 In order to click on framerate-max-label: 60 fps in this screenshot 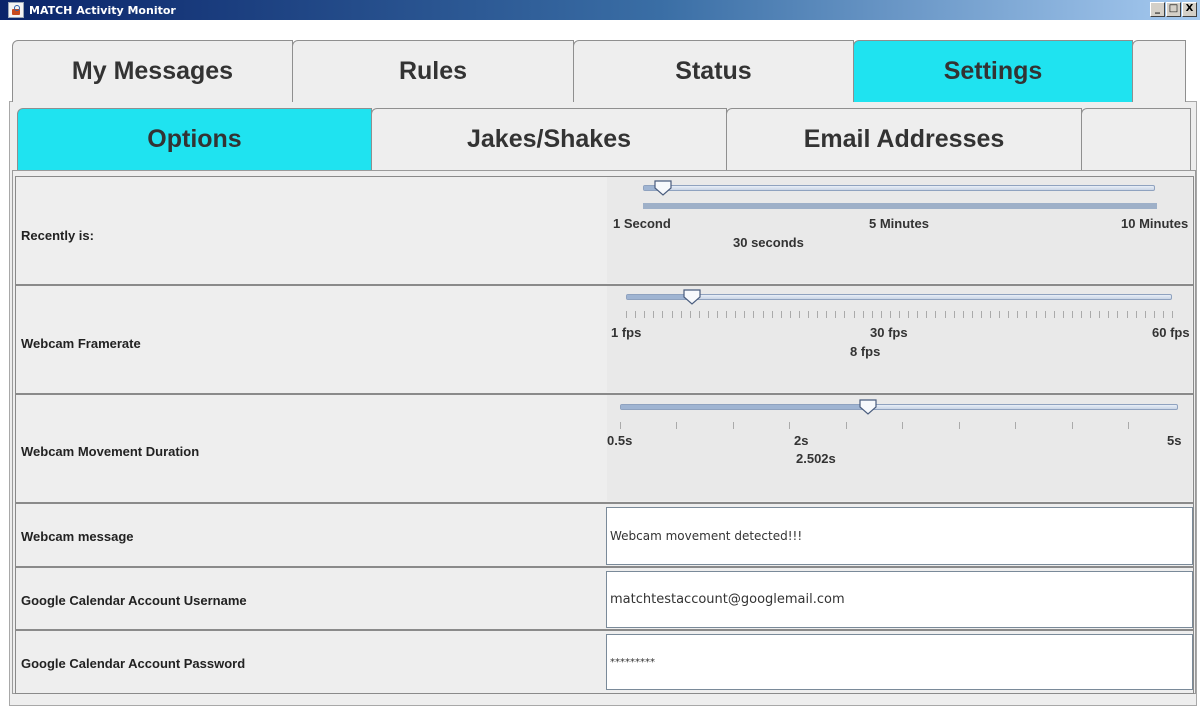, I will do `click(1171, 332)`.